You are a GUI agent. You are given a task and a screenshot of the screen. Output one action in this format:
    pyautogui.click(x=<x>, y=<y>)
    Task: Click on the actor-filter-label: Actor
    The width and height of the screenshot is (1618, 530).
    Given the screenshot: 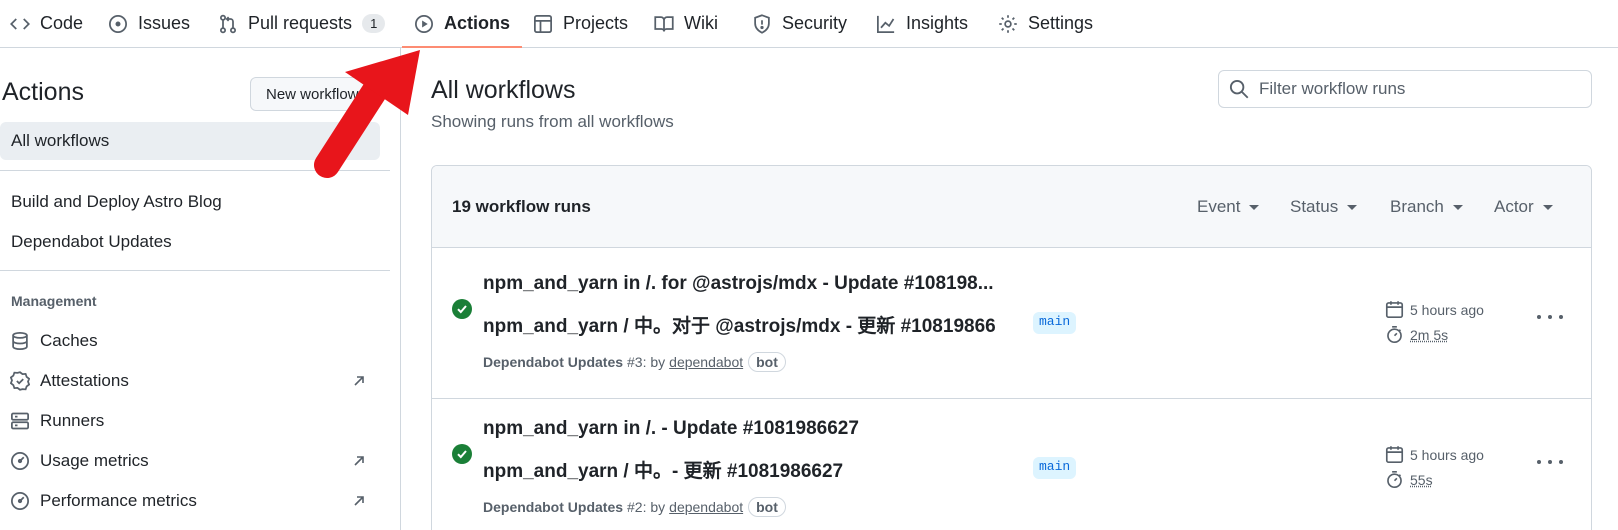 What is the action you would take?
    pyautogui.click(x=1514, y=206)
    